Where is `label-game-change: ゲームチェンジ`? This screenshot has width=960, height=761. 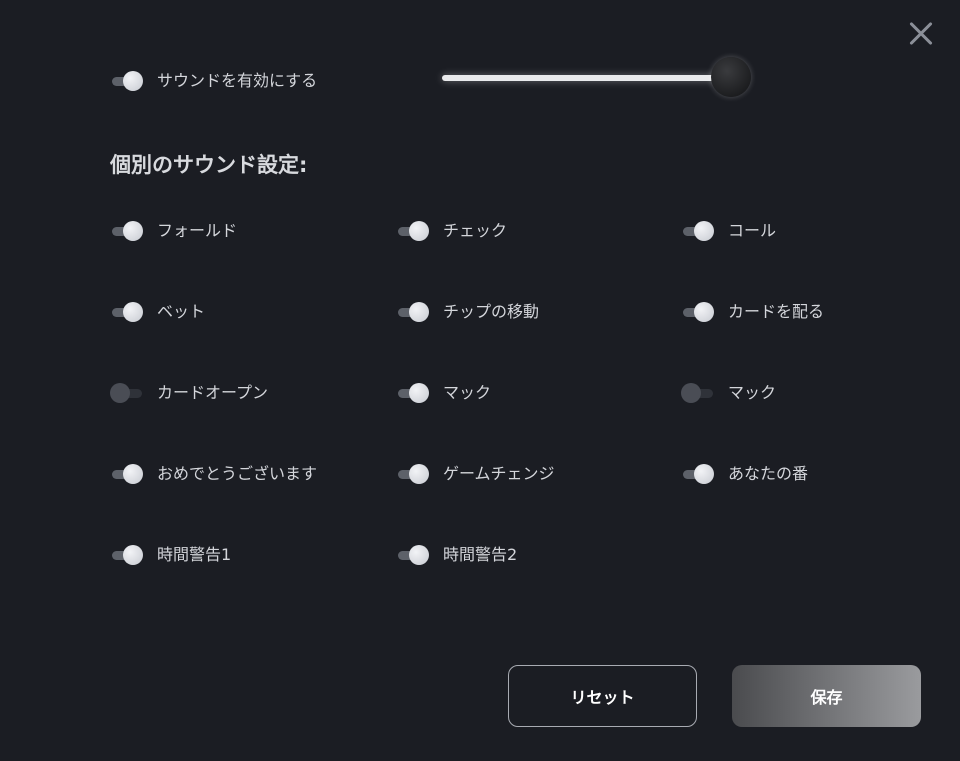 label-game-change: ゲームチェンジ is located at coordinates (499, 473).